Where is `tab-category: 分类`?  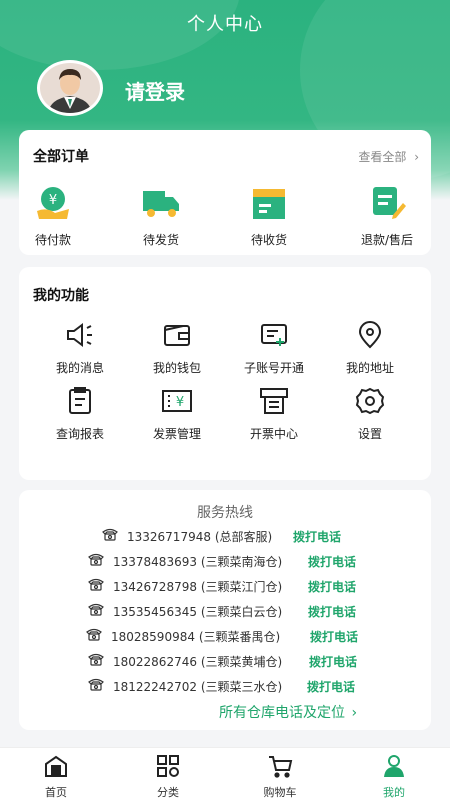 tab-category: 分类 is located at coordinates (168, 777).